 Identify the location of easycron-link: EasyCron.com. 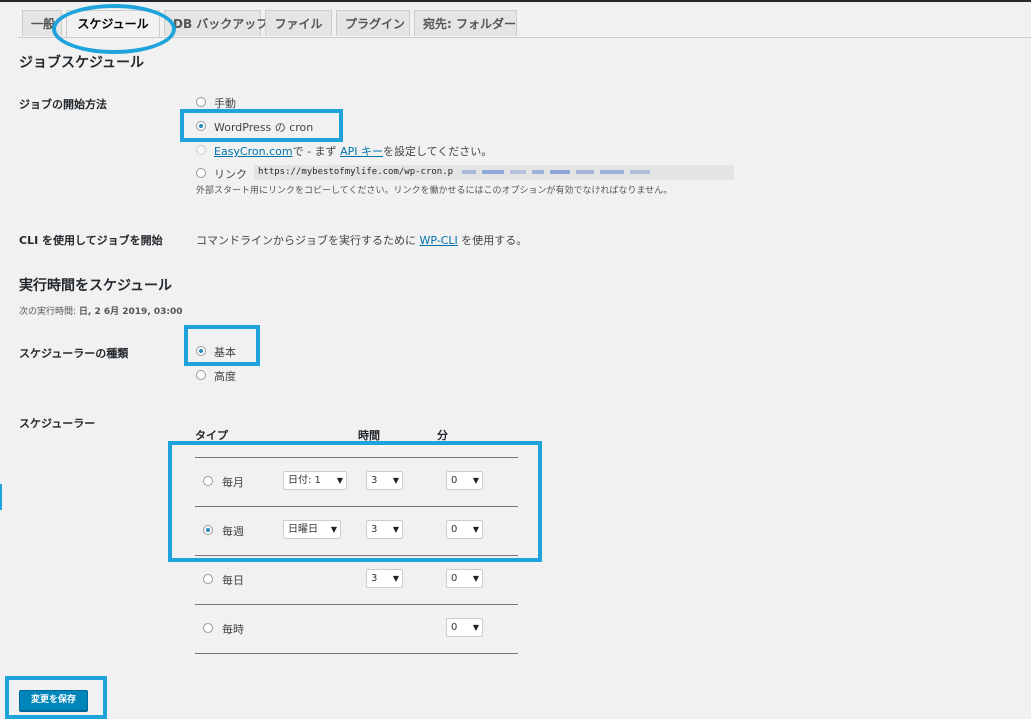
(253, 151).